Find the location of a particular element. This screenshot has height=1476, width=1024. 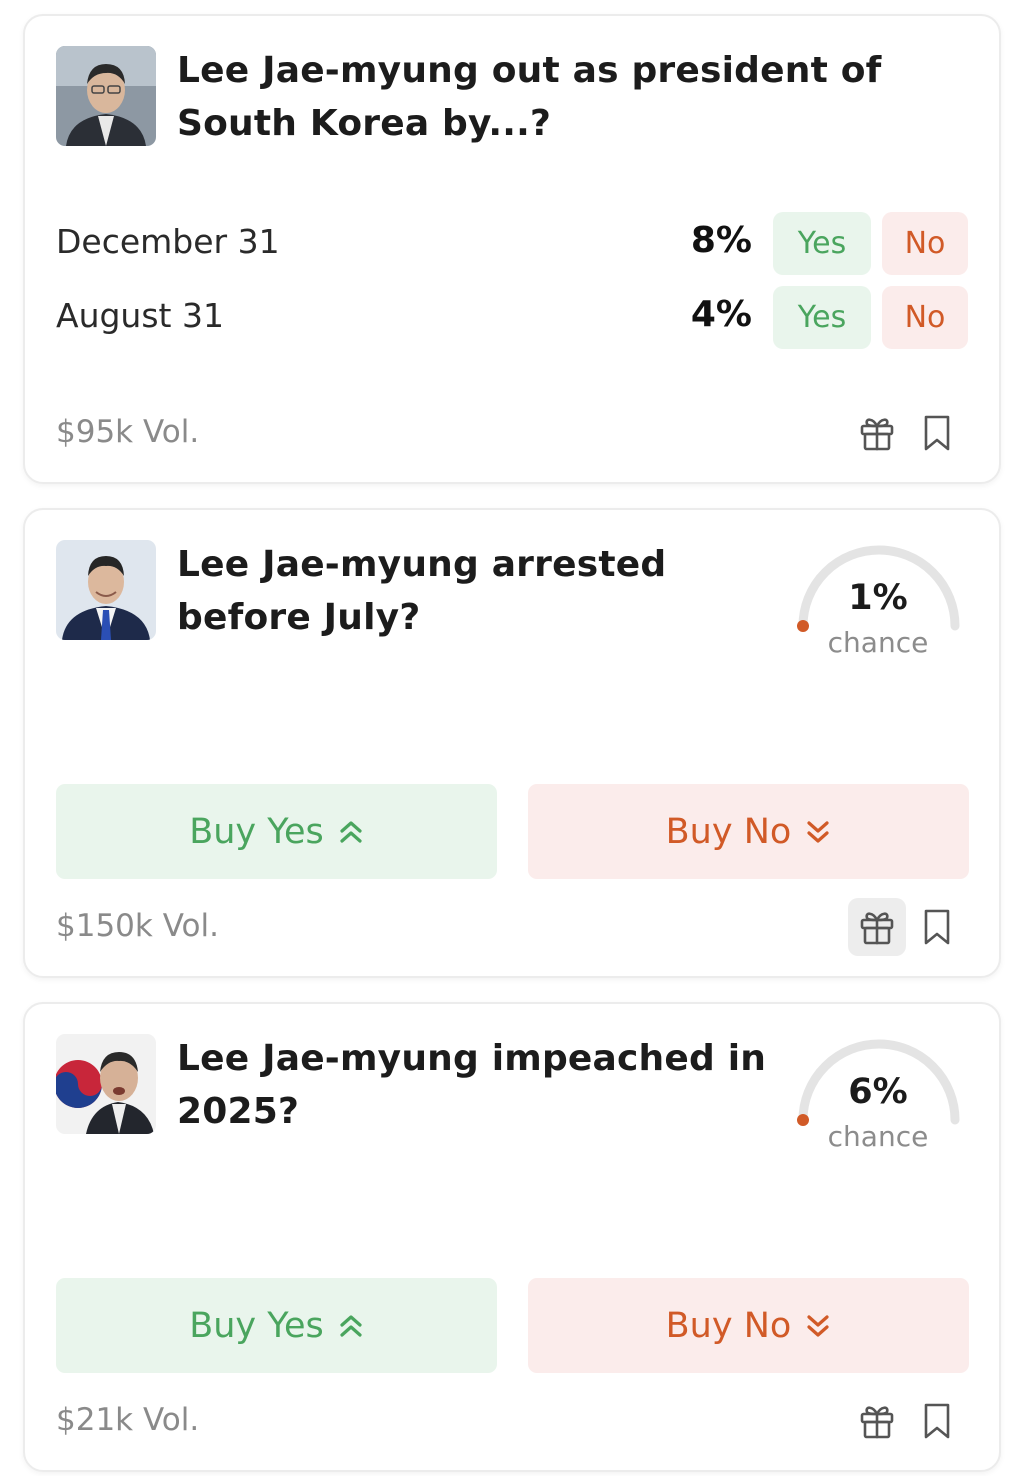

volume-text: $21k Vol. is located at coordinates (128, 1420).